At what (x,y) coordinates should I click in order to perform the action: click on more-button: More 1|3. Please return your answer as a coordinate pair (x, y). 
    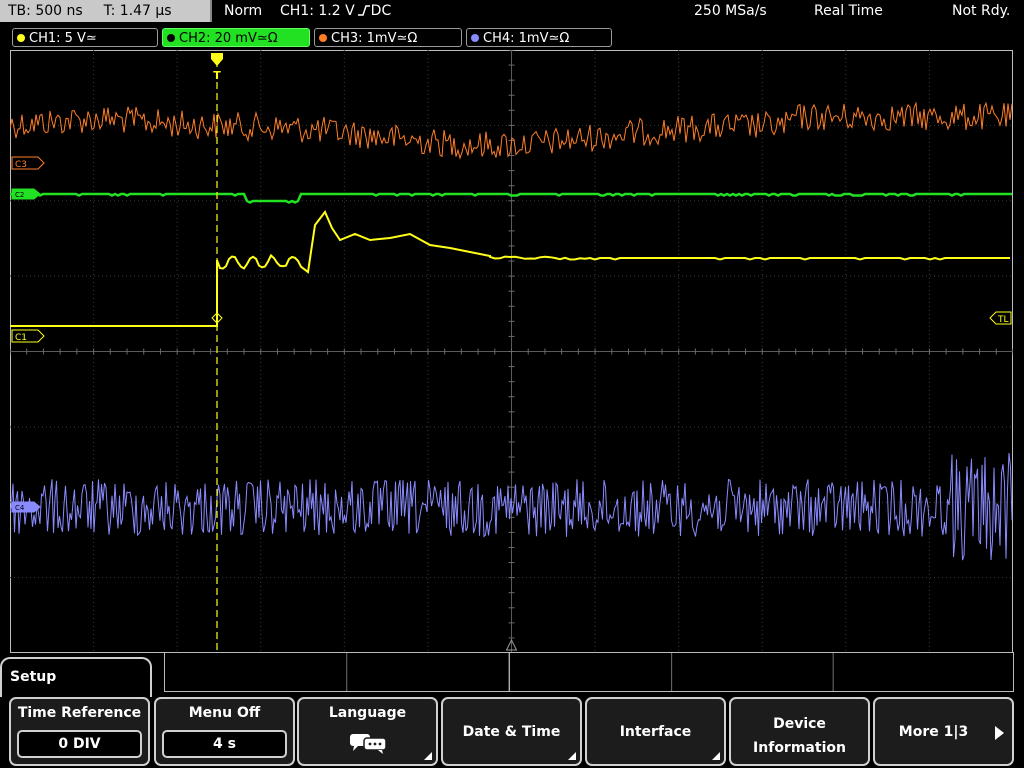
    Looking at the image, I should click on (943, 731).